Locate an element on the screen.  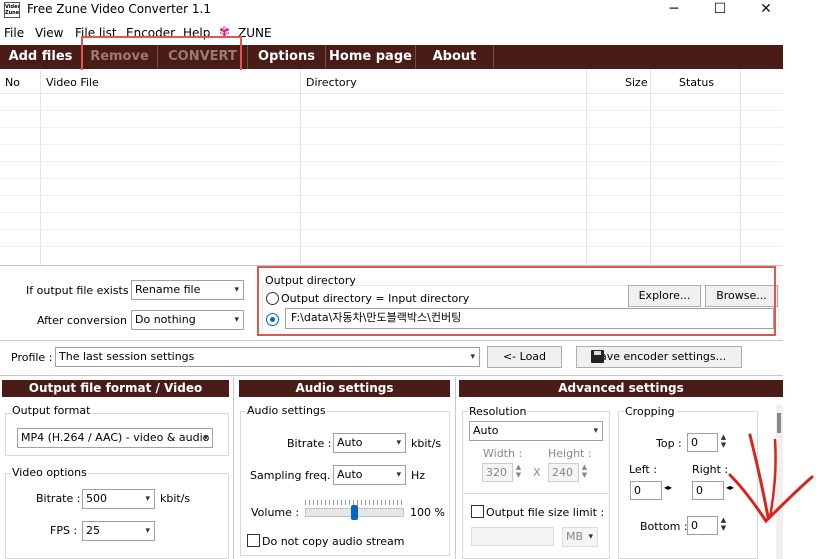
resolution-label: Resolution is located at coordinates (498, 411).